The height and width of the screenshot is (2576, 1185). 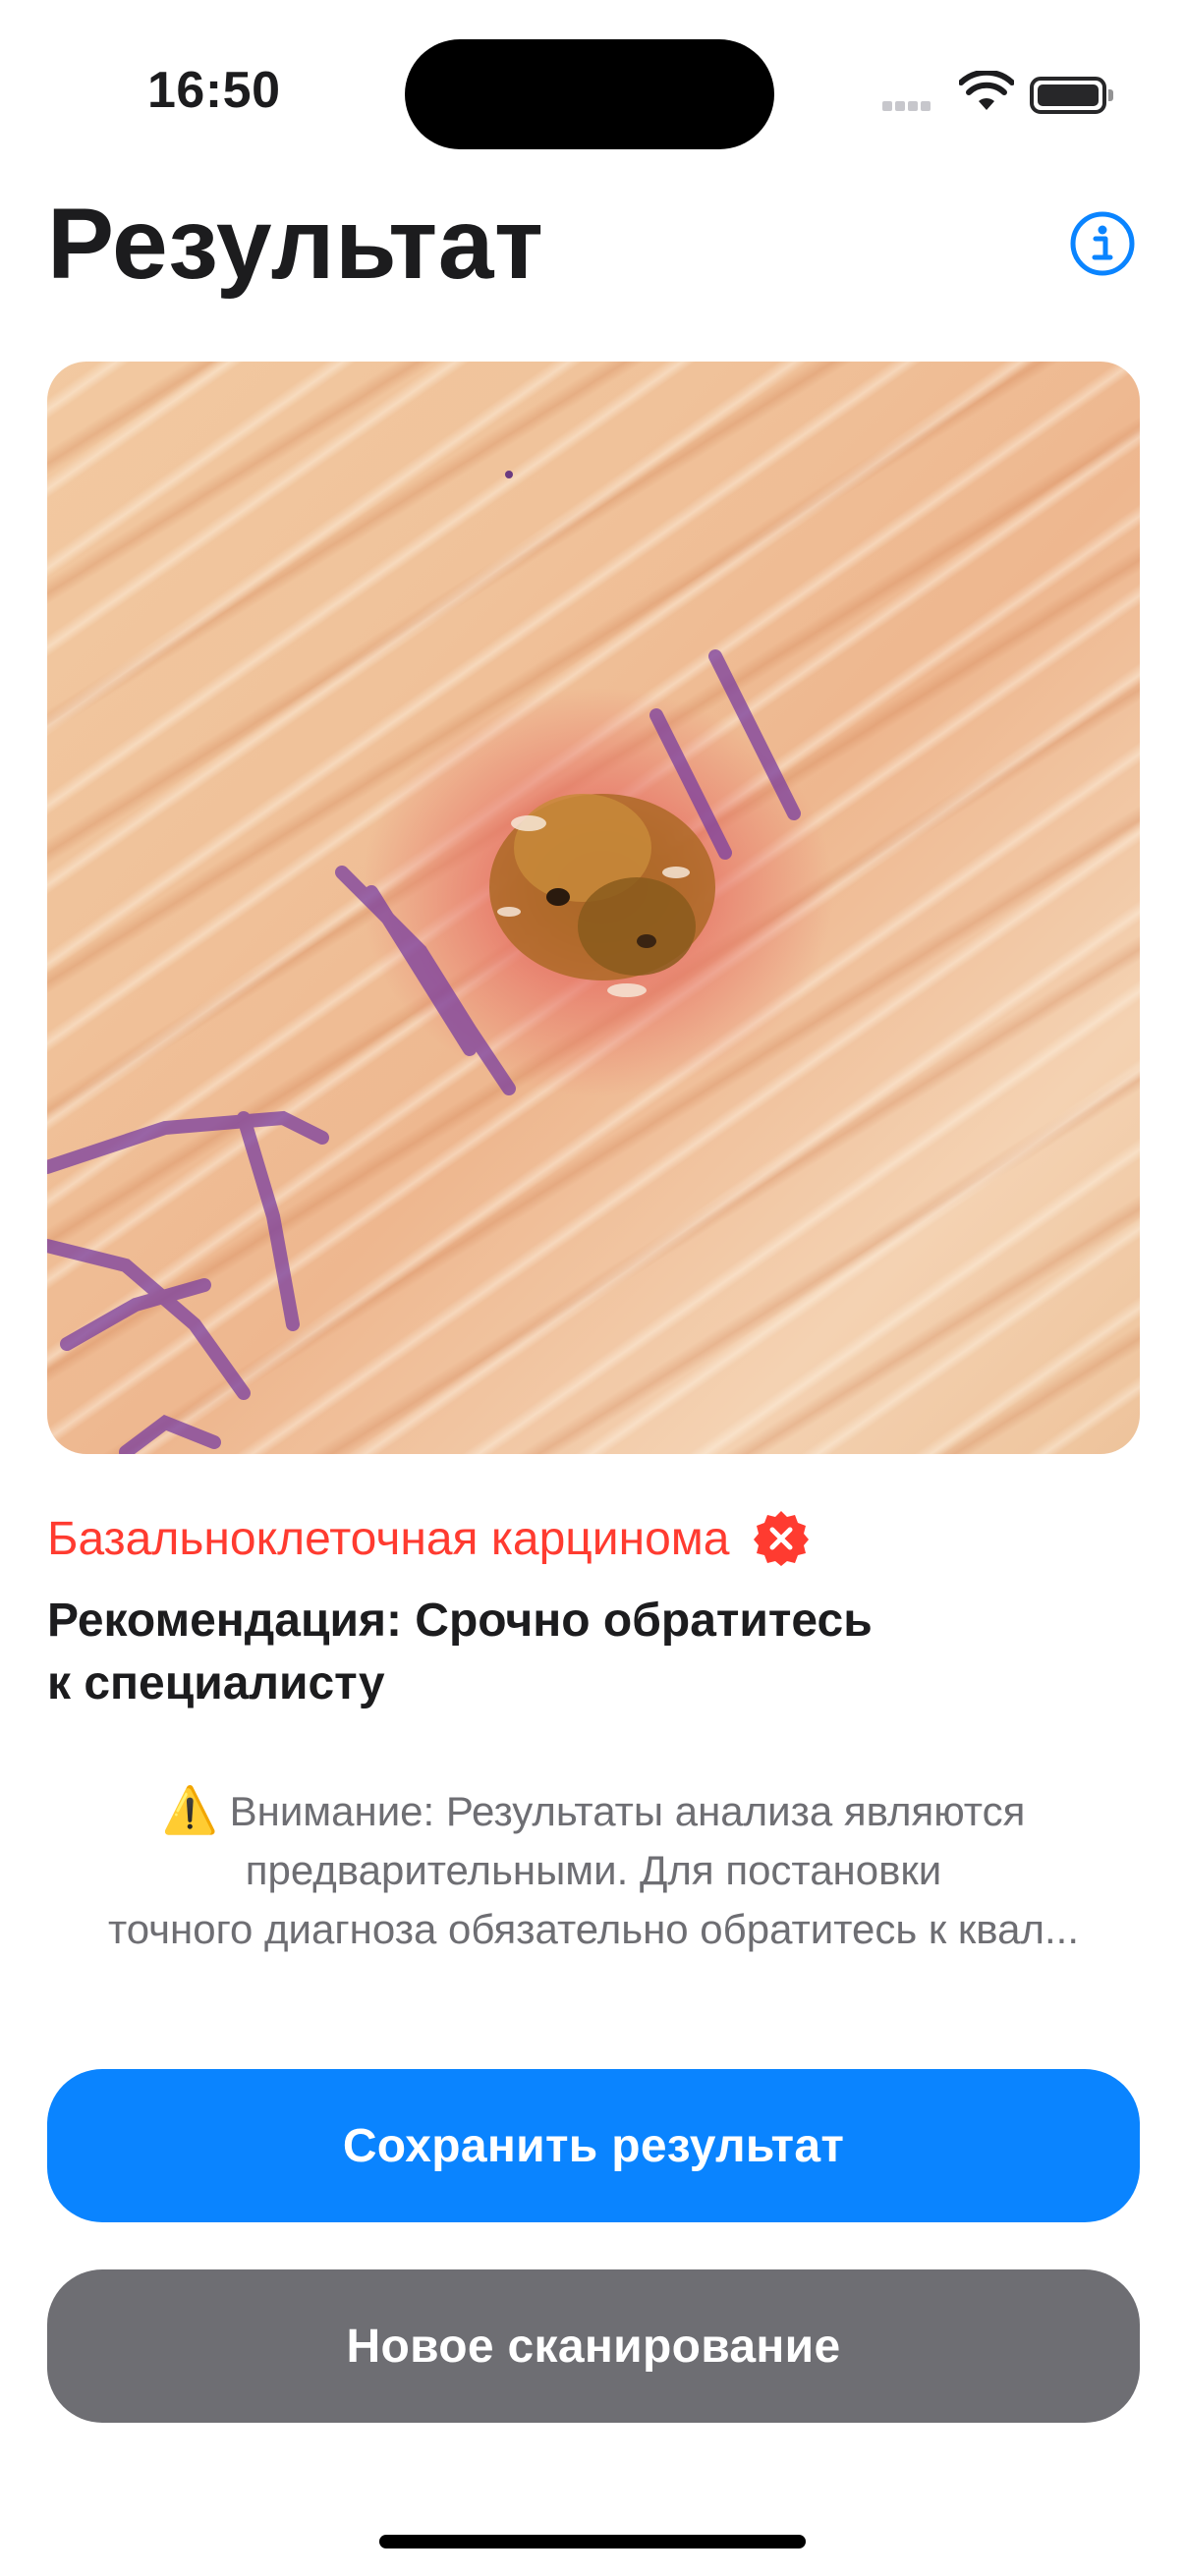 I want to click on save-result-label: Сохранить результат, so click(x=594, y=2145).